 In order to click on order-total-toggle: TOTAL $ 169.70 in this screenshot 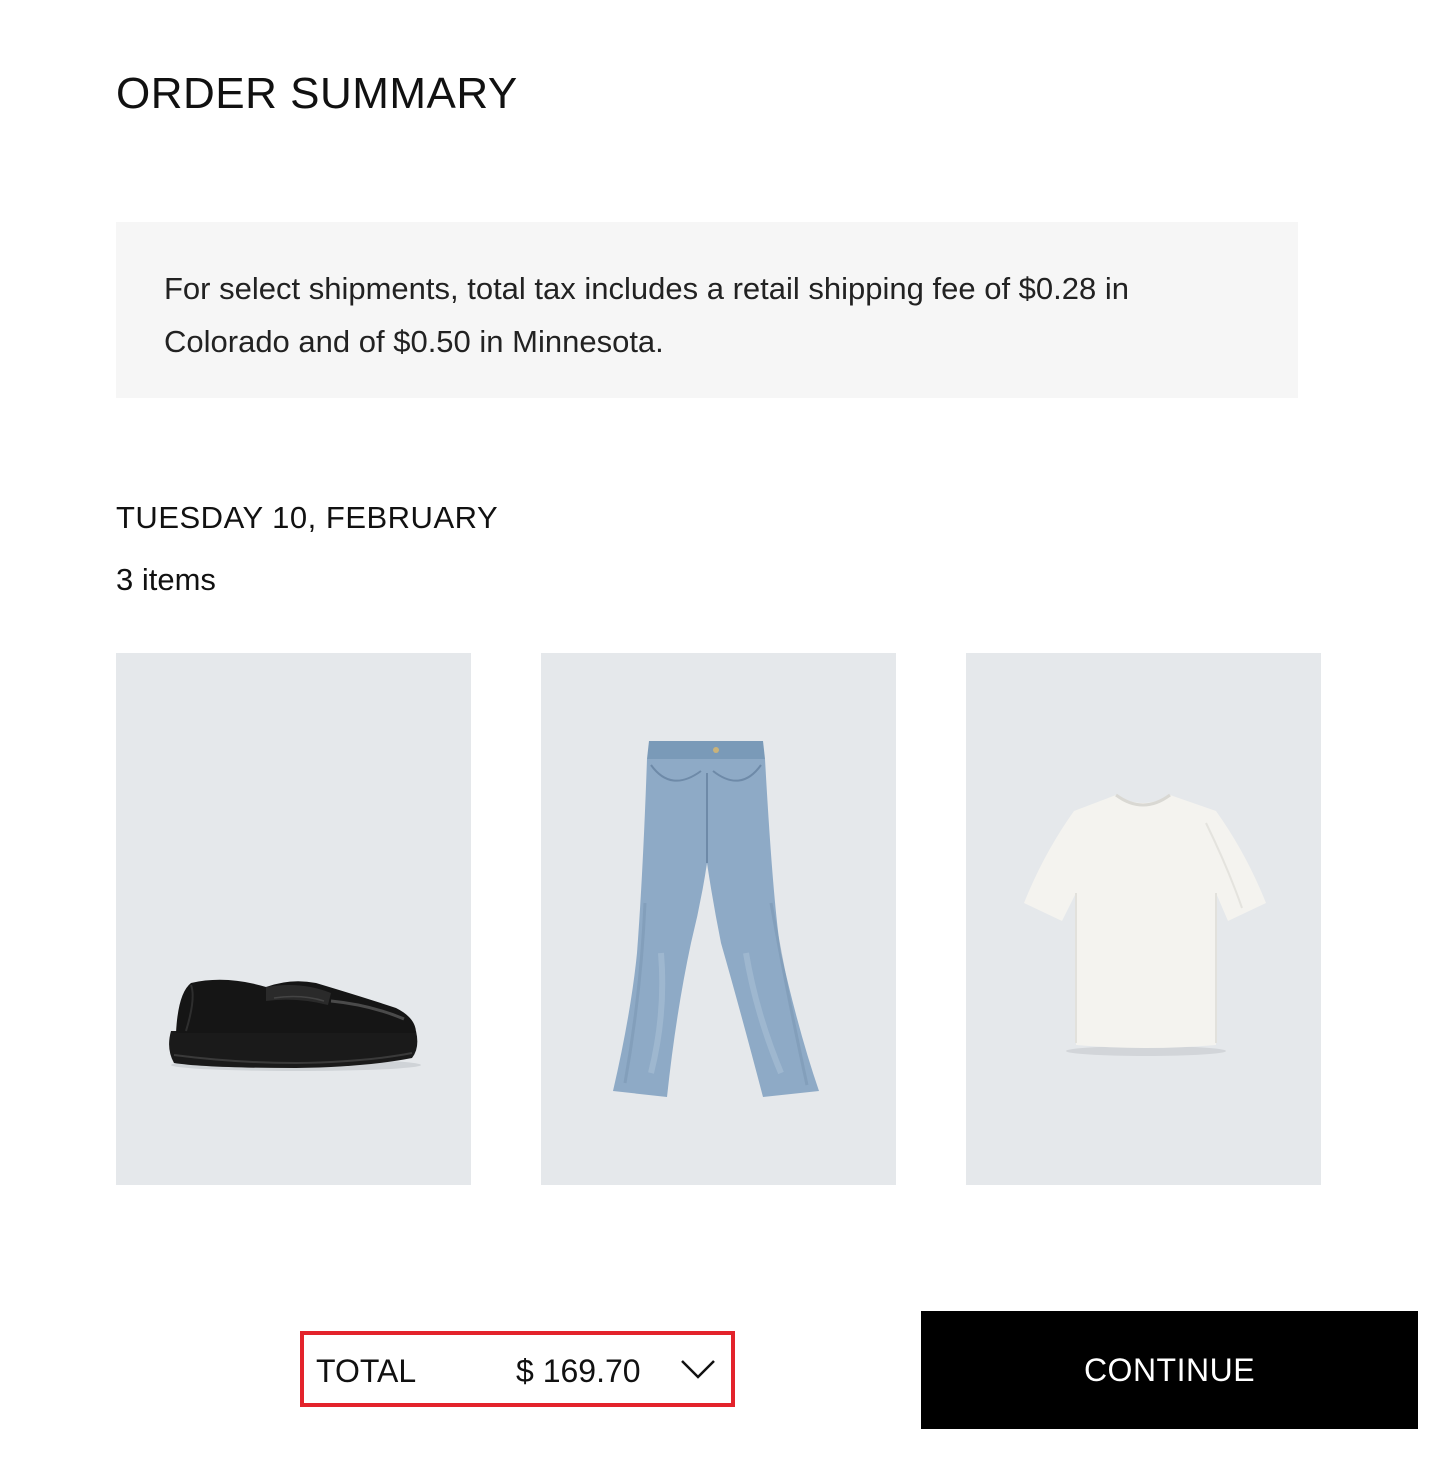, I will do `click(517, 1369)`.